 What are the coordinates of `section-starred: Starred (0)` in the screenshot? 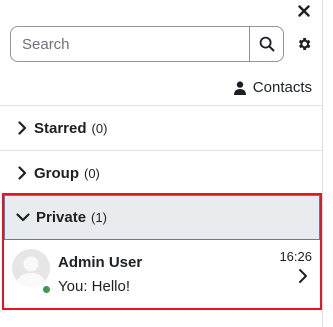 It's located at (161, 128).